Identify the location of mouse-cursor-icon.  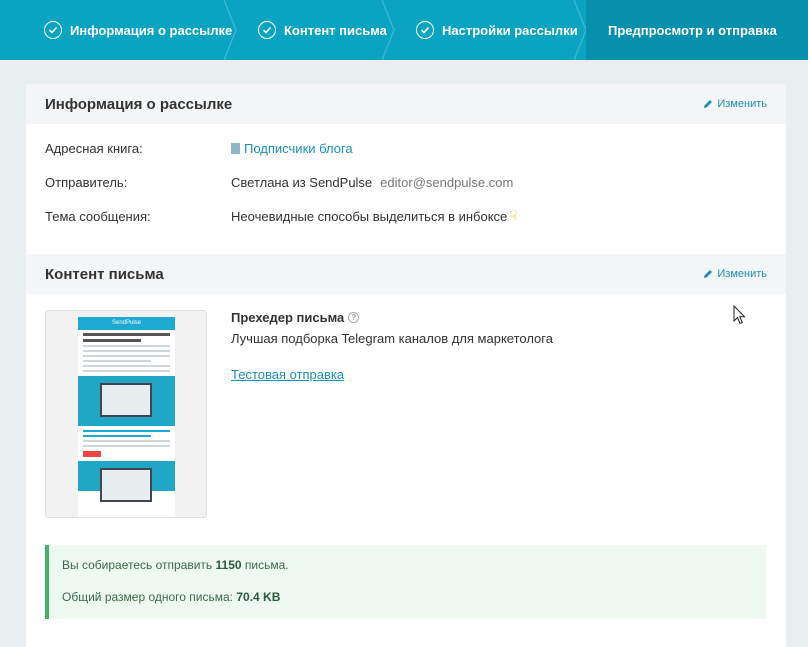
(739, 315).